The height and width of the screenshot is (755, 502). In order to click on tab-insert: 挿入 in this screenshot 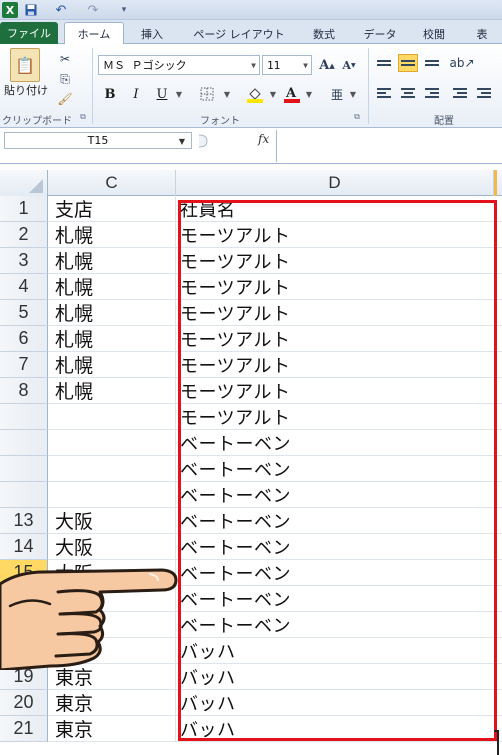, I will do `click(152, 33)`.